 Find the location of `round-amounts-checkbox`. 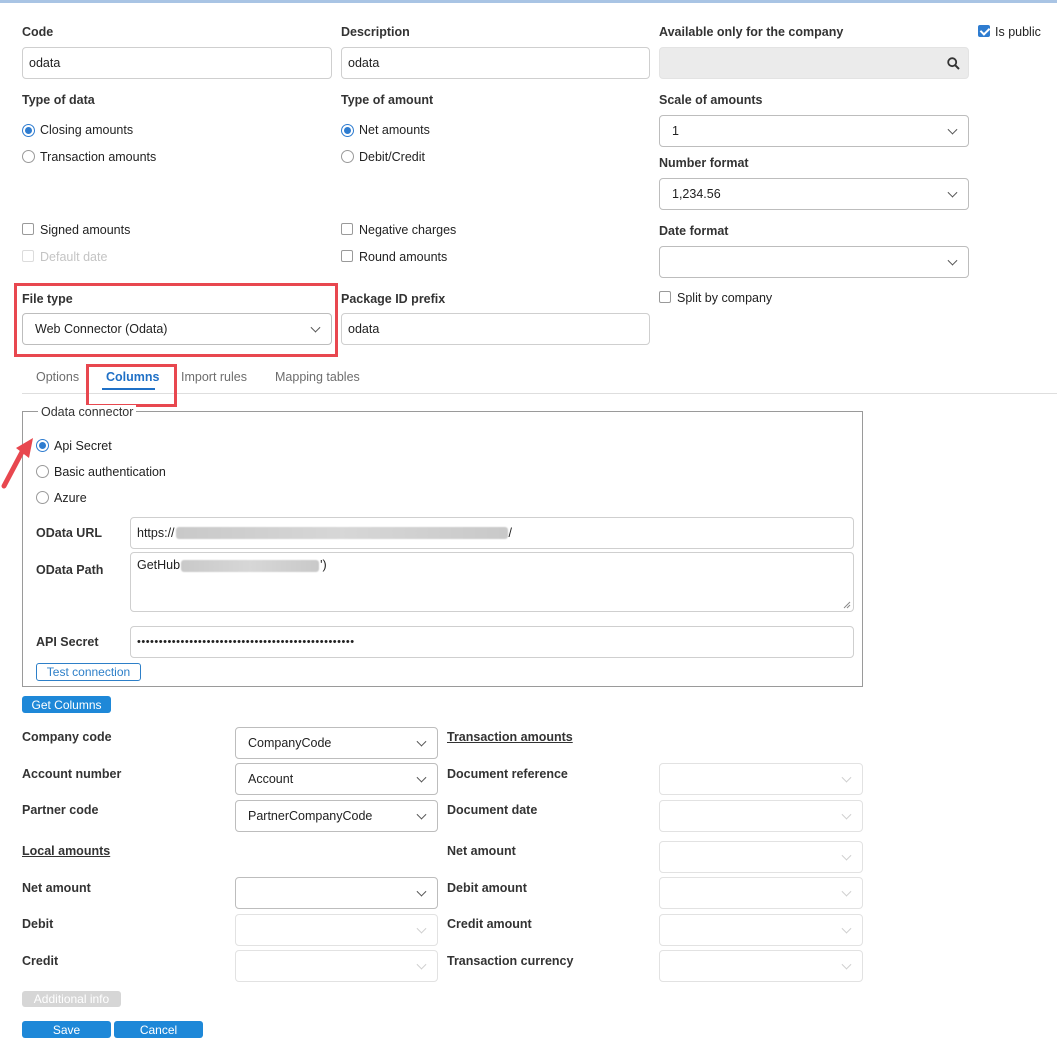

round-amounts-checkbox is located at coordinates (347, 256).